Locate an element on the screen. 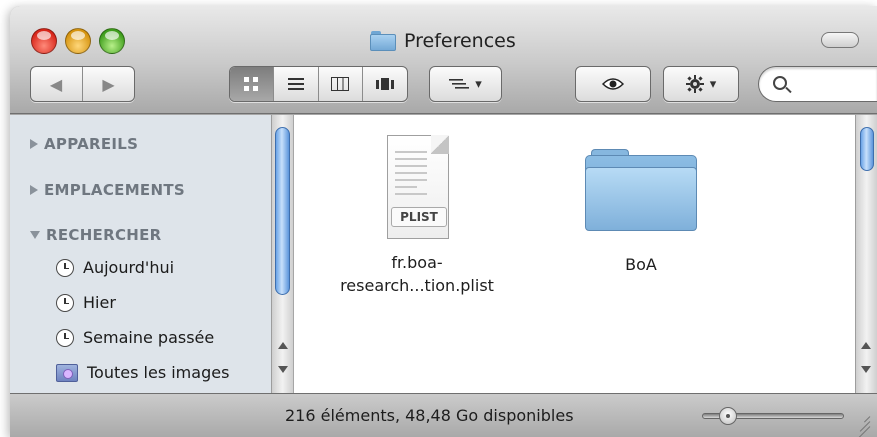 The height and width of the screenshot is (437, 877). search-icon is located at coordinates (780, 83).